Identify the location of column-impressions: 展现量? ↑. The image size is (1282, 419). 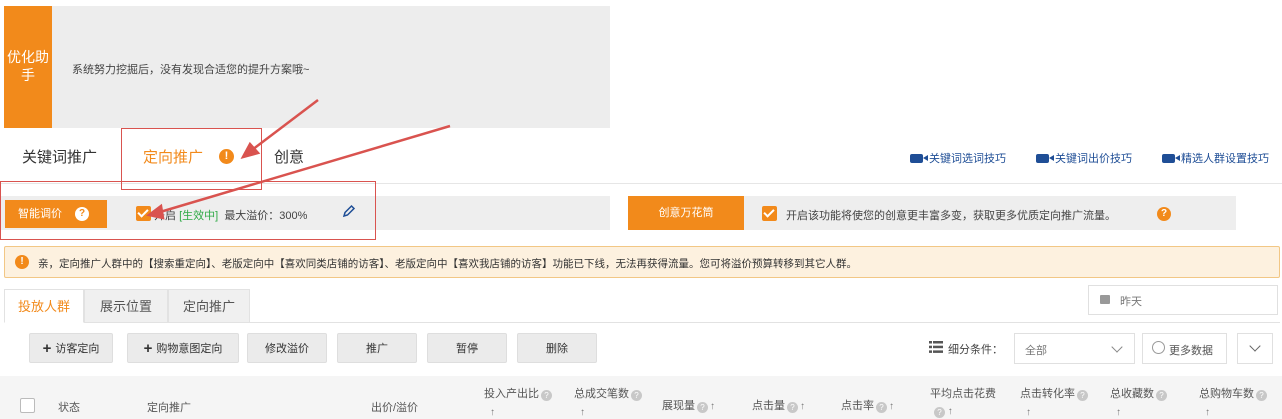
(688, 405).